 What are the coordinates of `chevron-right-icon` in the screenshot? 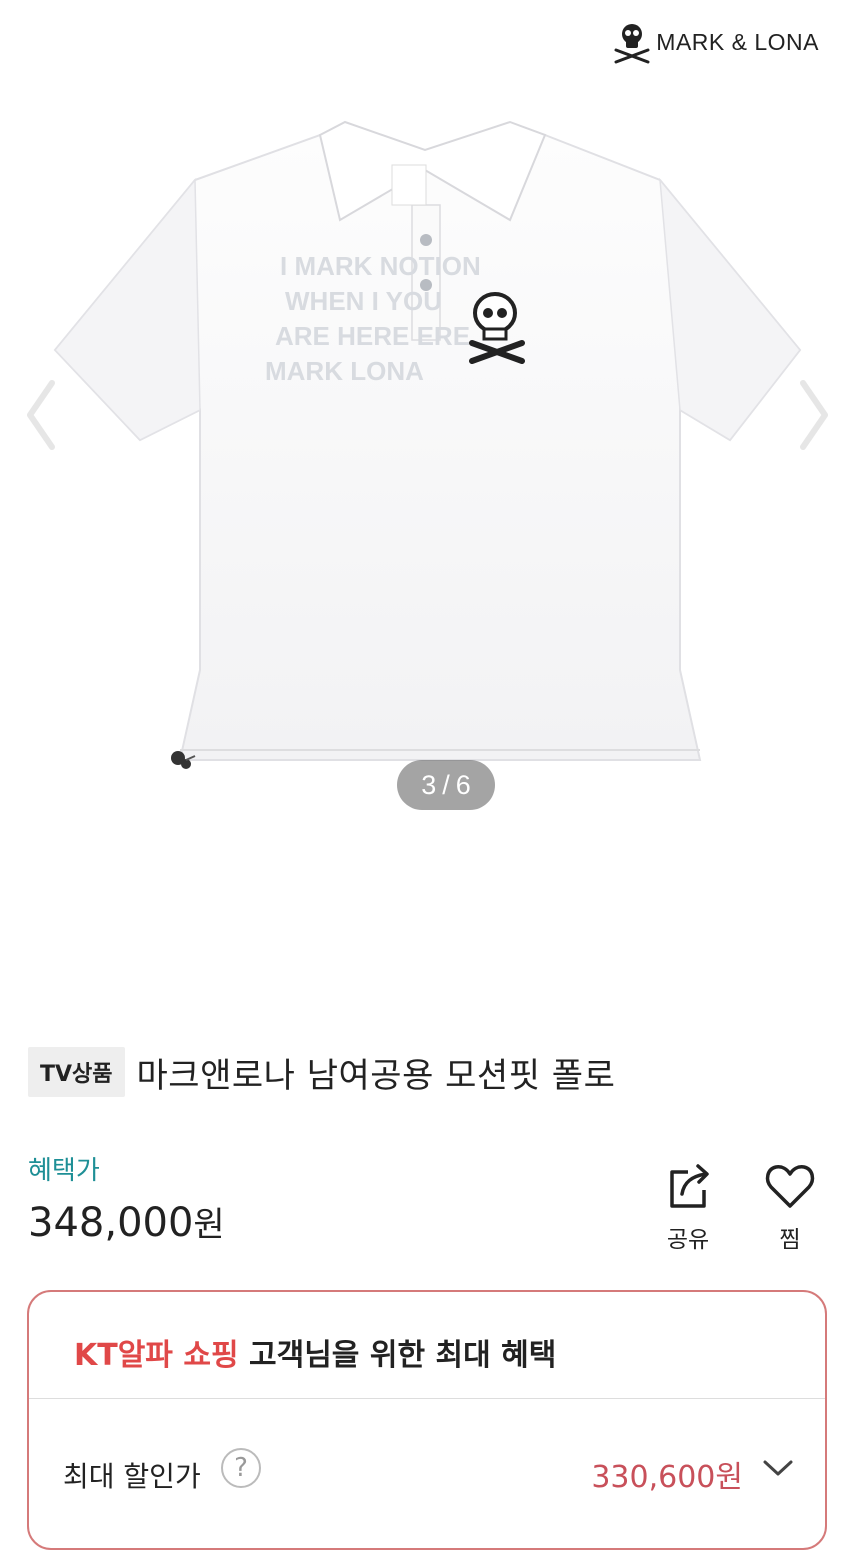 It's located at (813, 415).